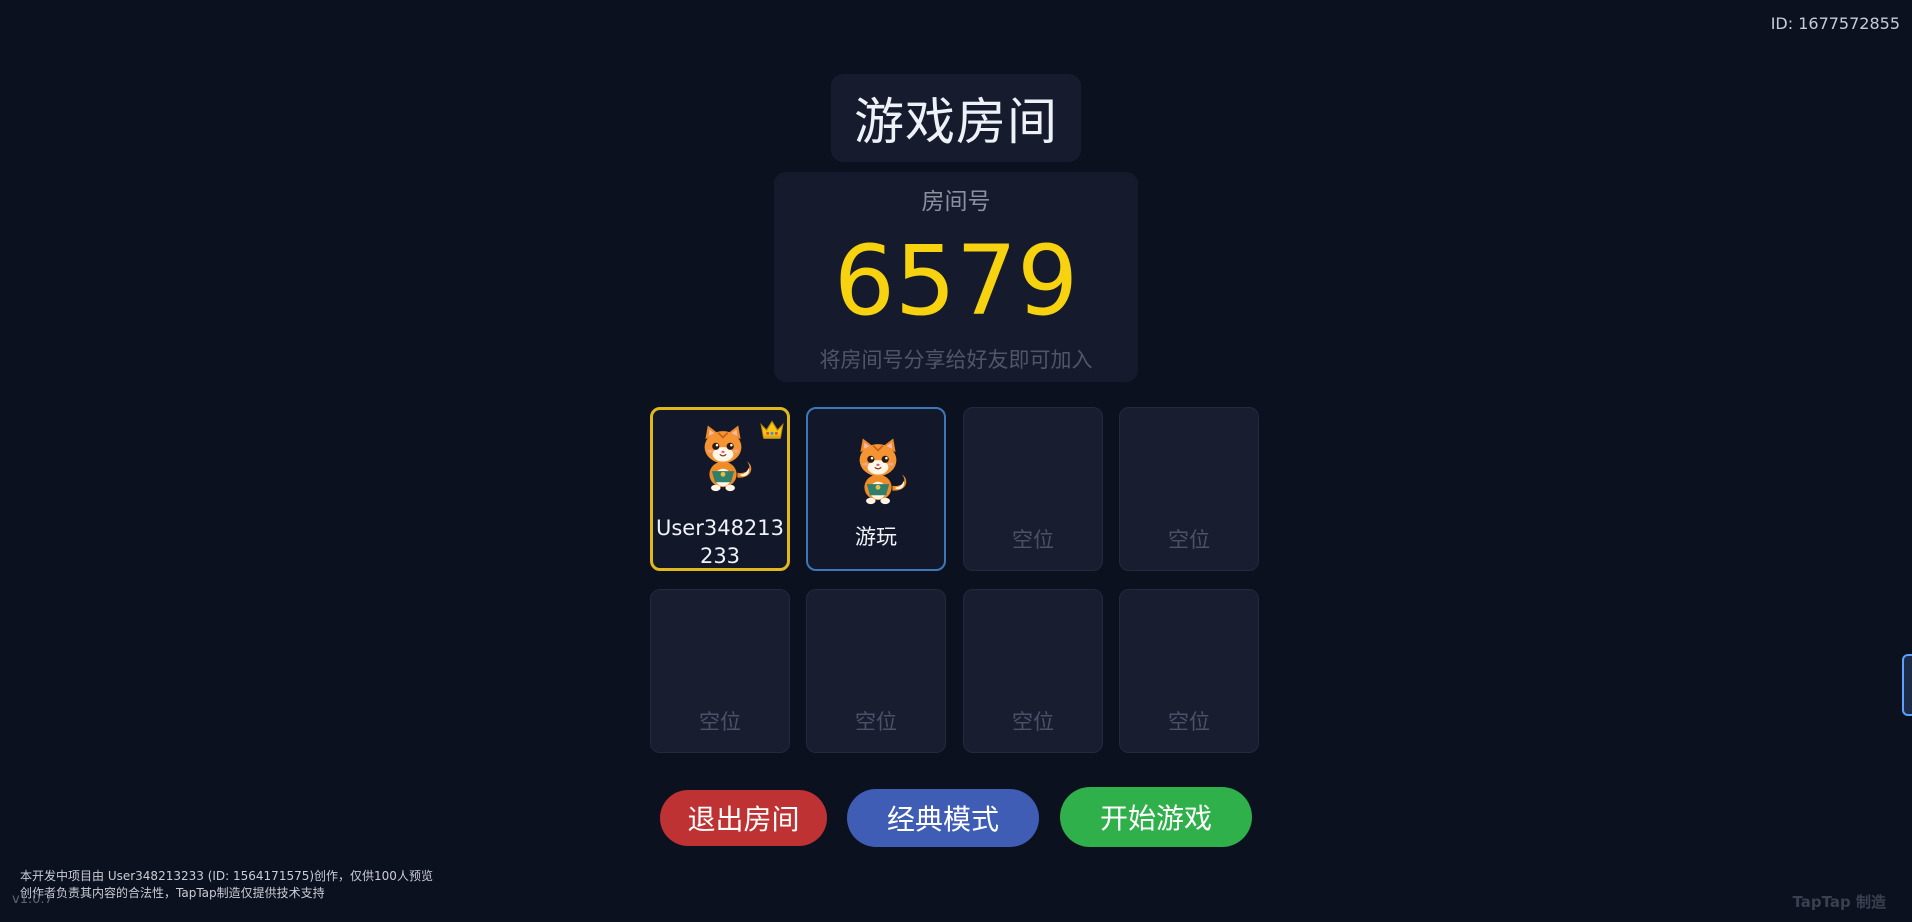  I want to click on user-id-label: ID: 1677572855, so click(1835, 23).